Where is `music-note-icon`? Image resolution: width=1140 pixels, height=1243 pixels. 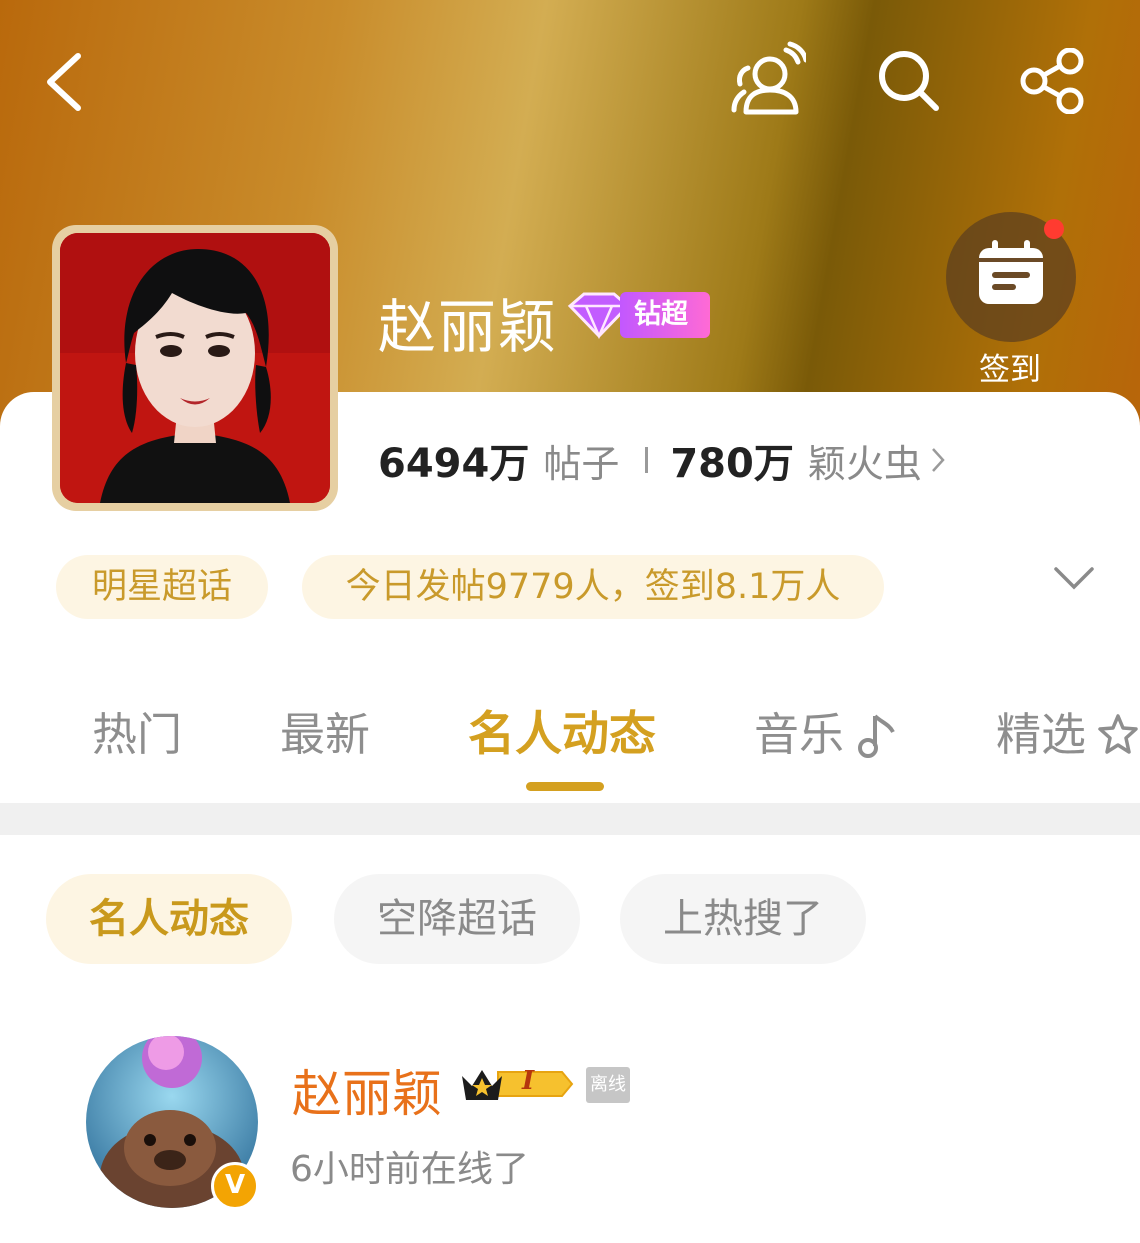
music-note-icon is located at coordinates (876, 736).